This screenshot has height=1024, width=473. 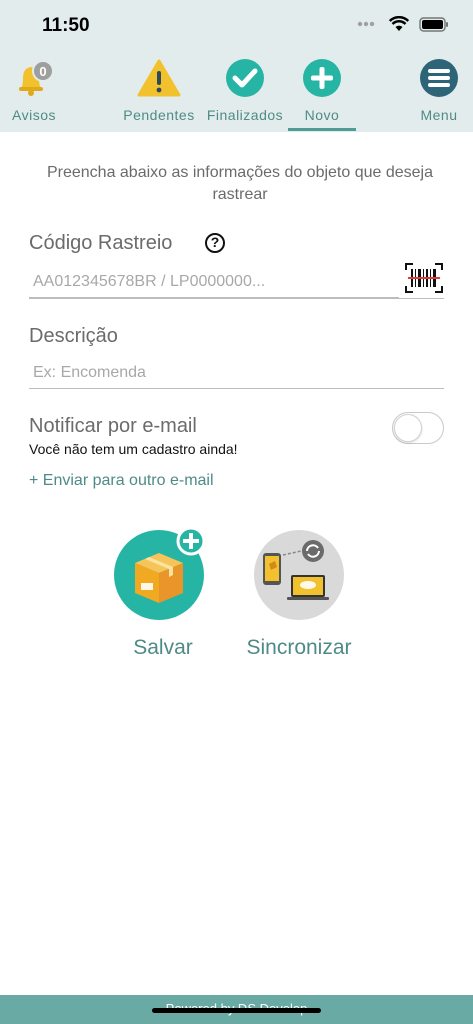 What do you see at coordinates (121, 481) in the screenshot?
I see `send-other-email-link: + Enviar para outro e-mail` at bounding box center [121, 481].